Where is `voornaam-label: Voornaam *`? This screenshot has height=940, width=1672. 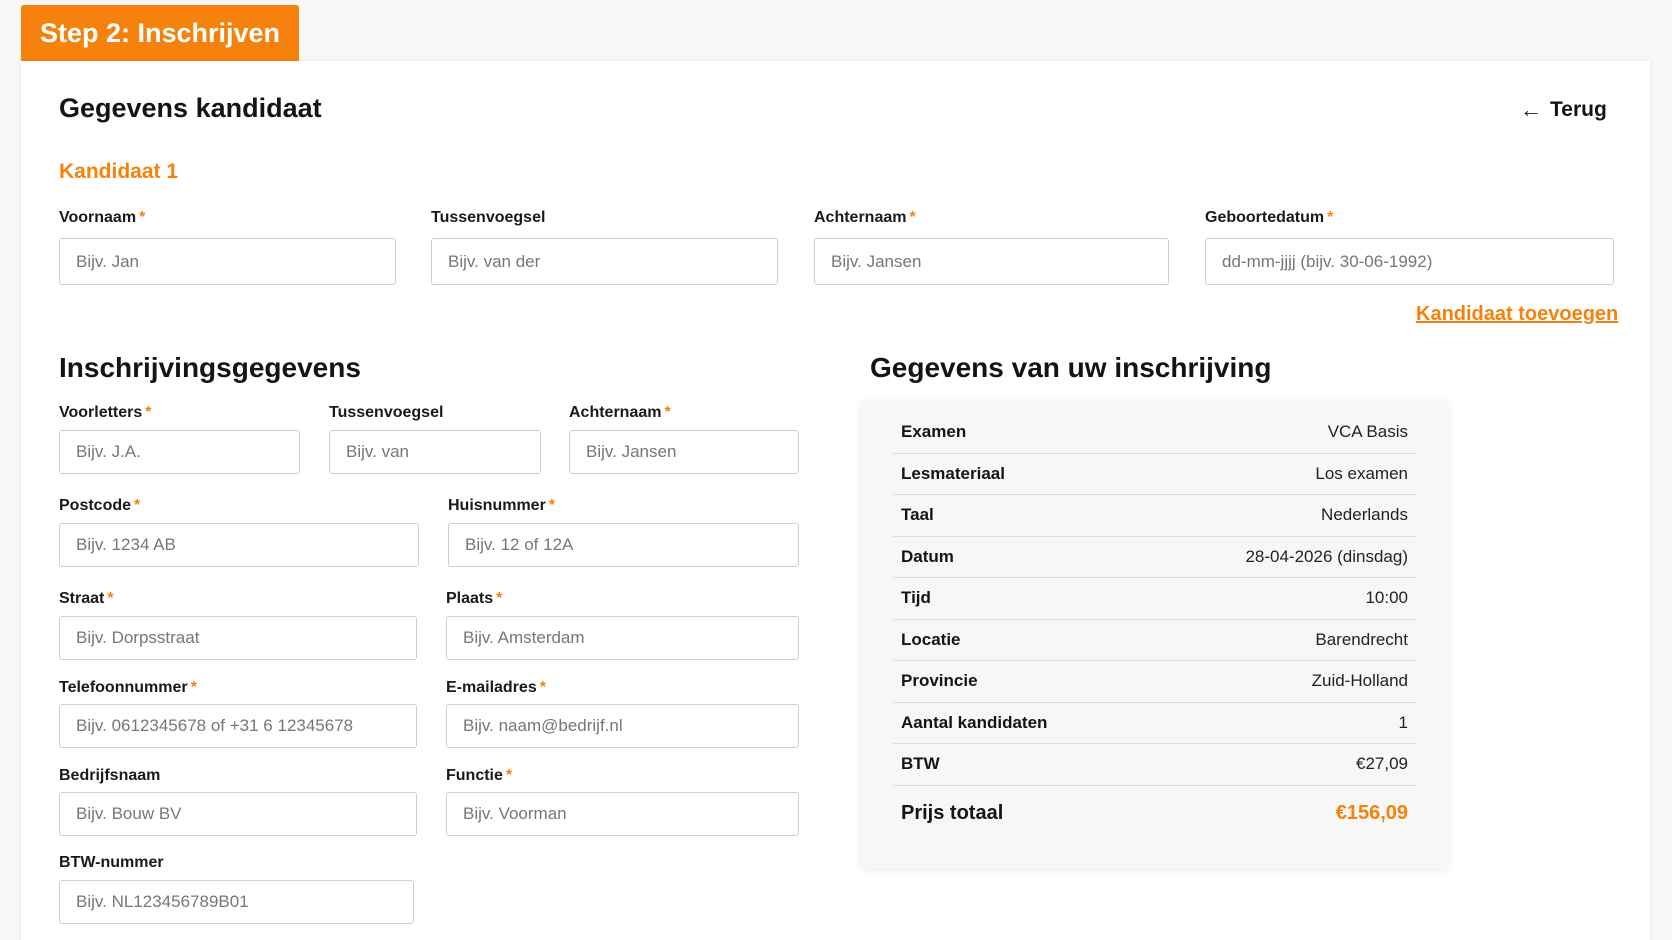
voornaam-label: Voornaam * is located at coordinates (102, 218).